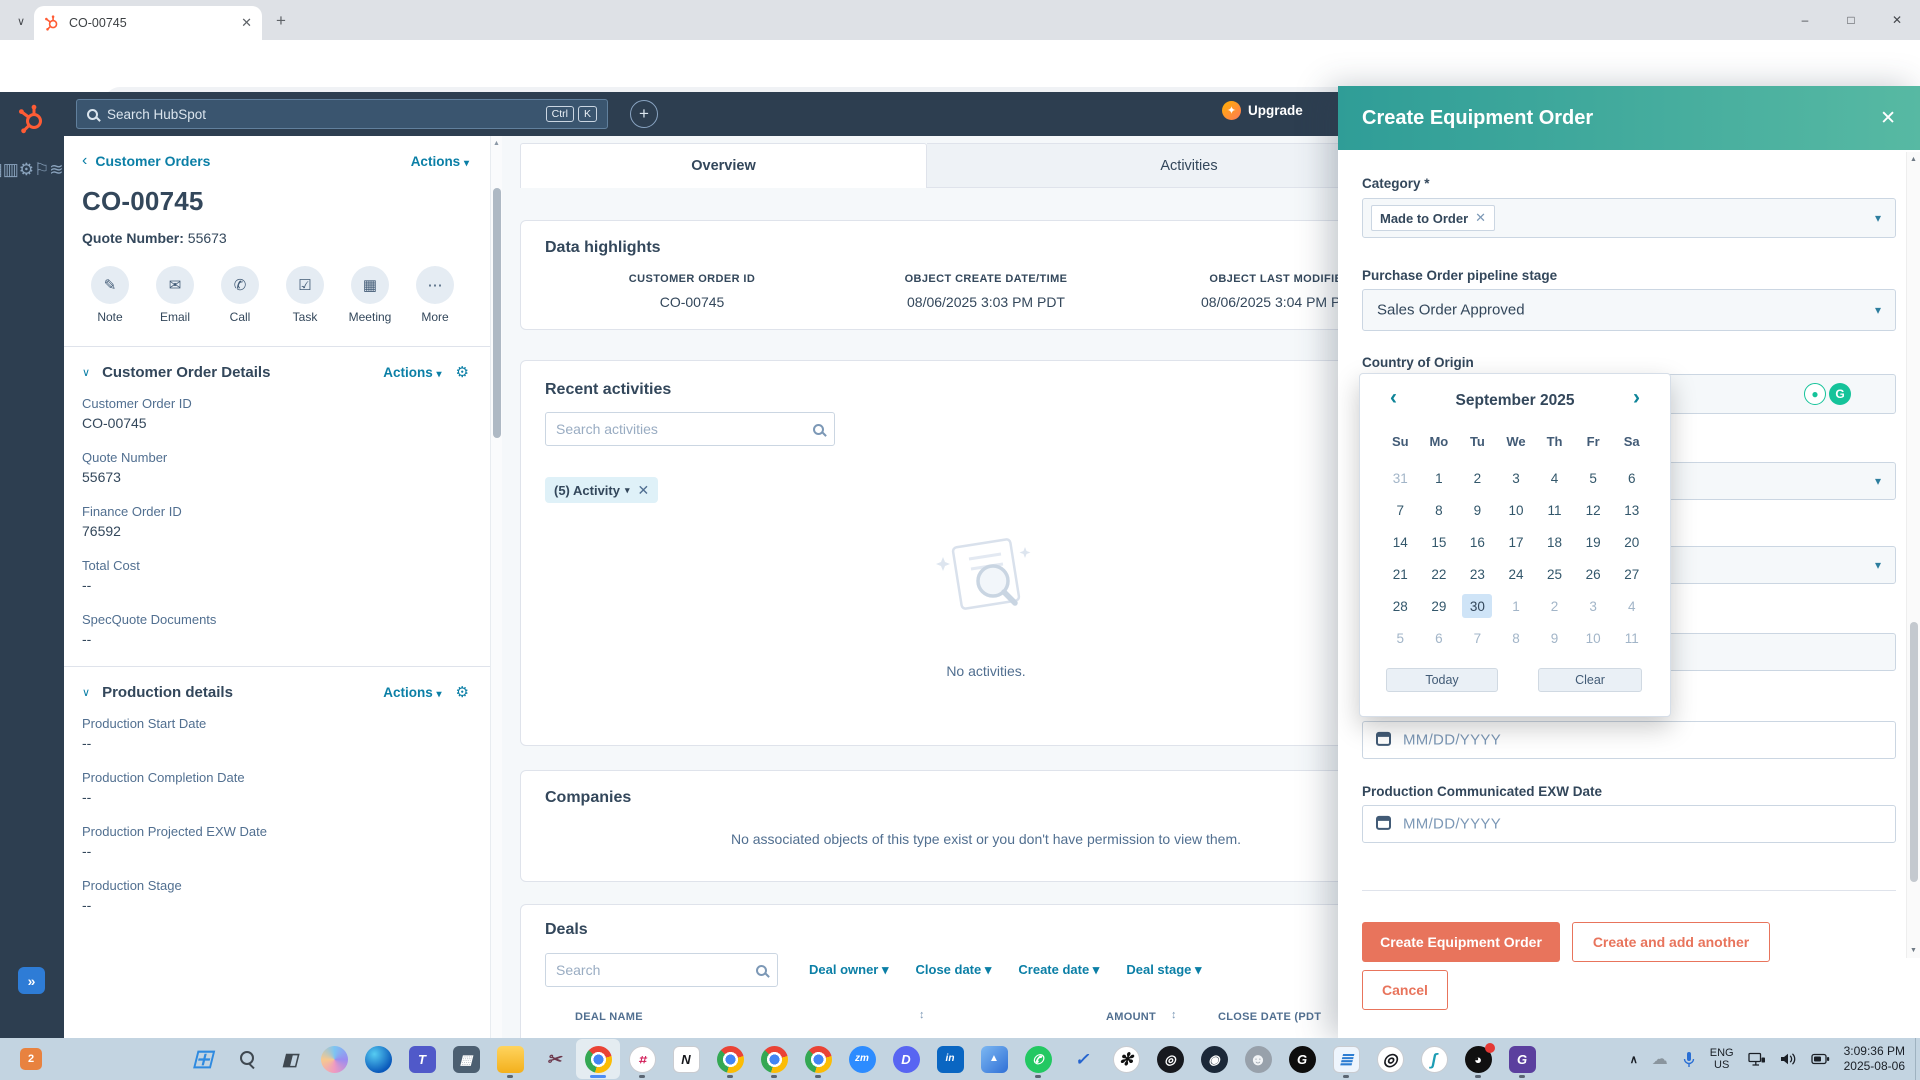  Describe the element at coordinates (554, 1059) in the screenshot. I see `snipping-tool-icon: ✂` at that location.